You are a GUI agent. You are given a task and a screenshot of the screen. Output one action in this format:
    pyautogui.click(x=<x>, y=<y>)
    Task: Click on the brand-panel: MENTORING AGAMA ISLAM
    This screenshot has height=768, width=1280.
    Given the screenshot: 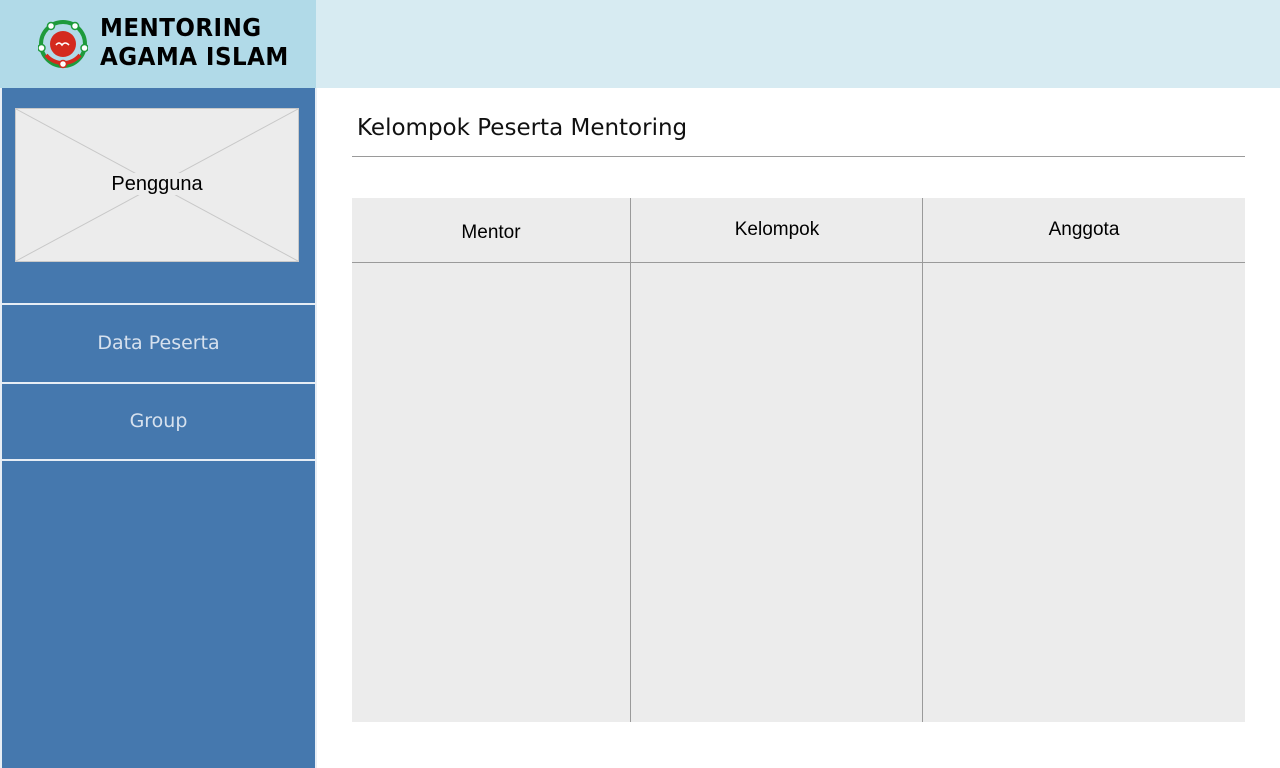 What is the action you would take?
    pyautogui.click(x=158, y=44)
    